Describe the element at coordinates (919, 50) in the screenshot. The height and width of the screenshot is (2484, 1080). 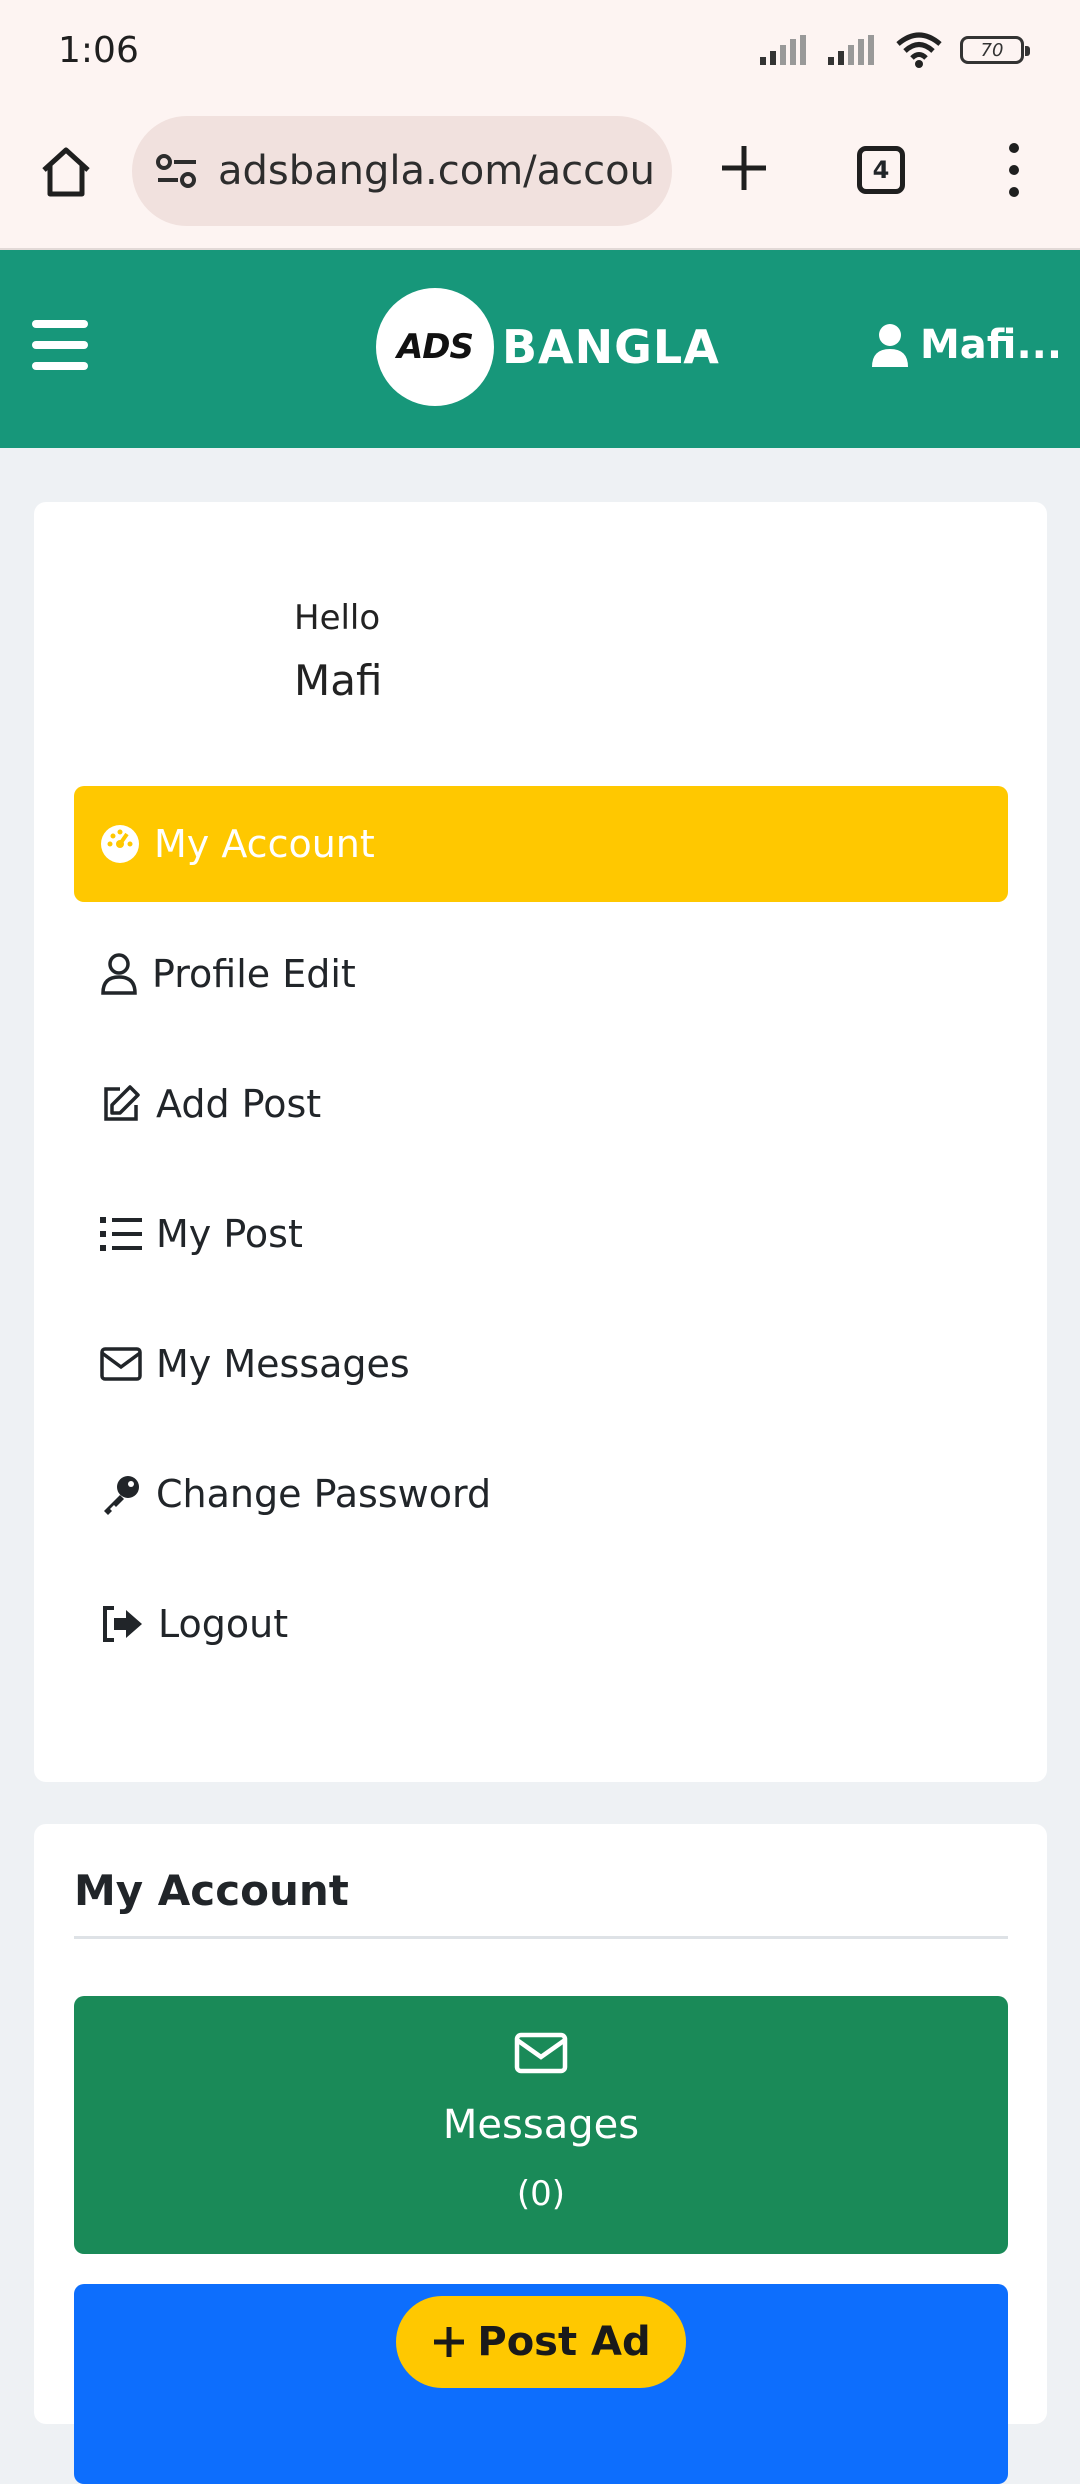
I see `wifi-icon` at that location.